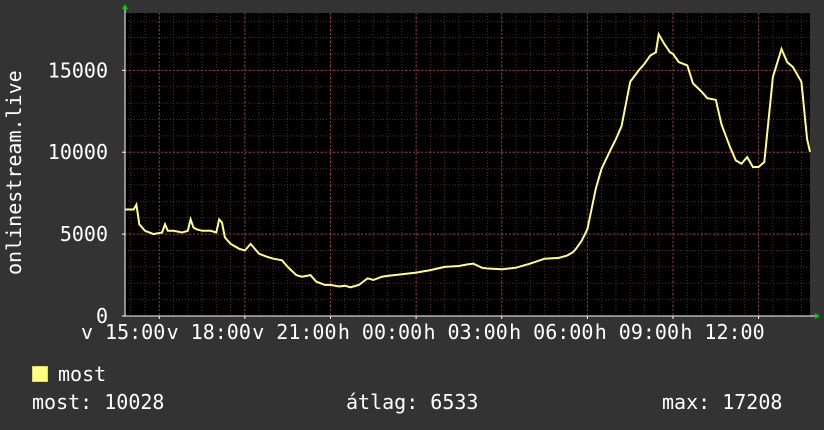 This screenshot has width=824, height=430. What do you see at coordinates (412, 402) in the screenshot?
I see `stat-average: átlag: 6533` at bounding box center [412, 402].